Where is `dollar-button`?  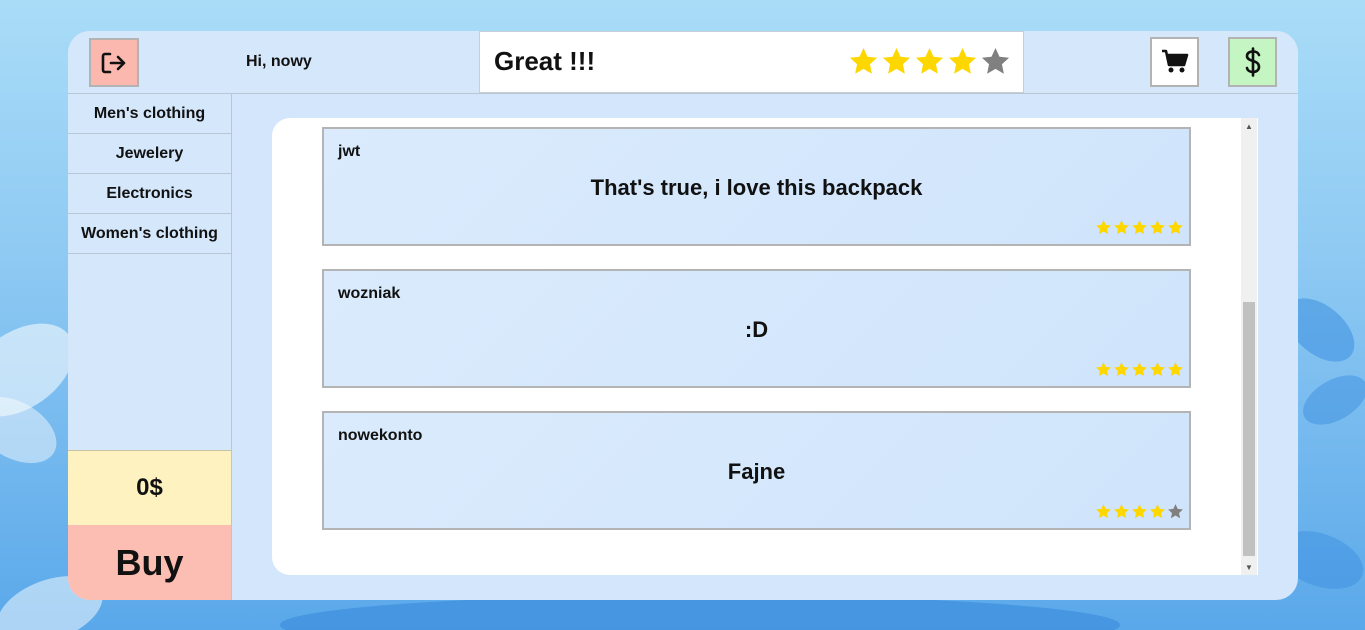 dollar-button is located at coordinates (1252, 62).